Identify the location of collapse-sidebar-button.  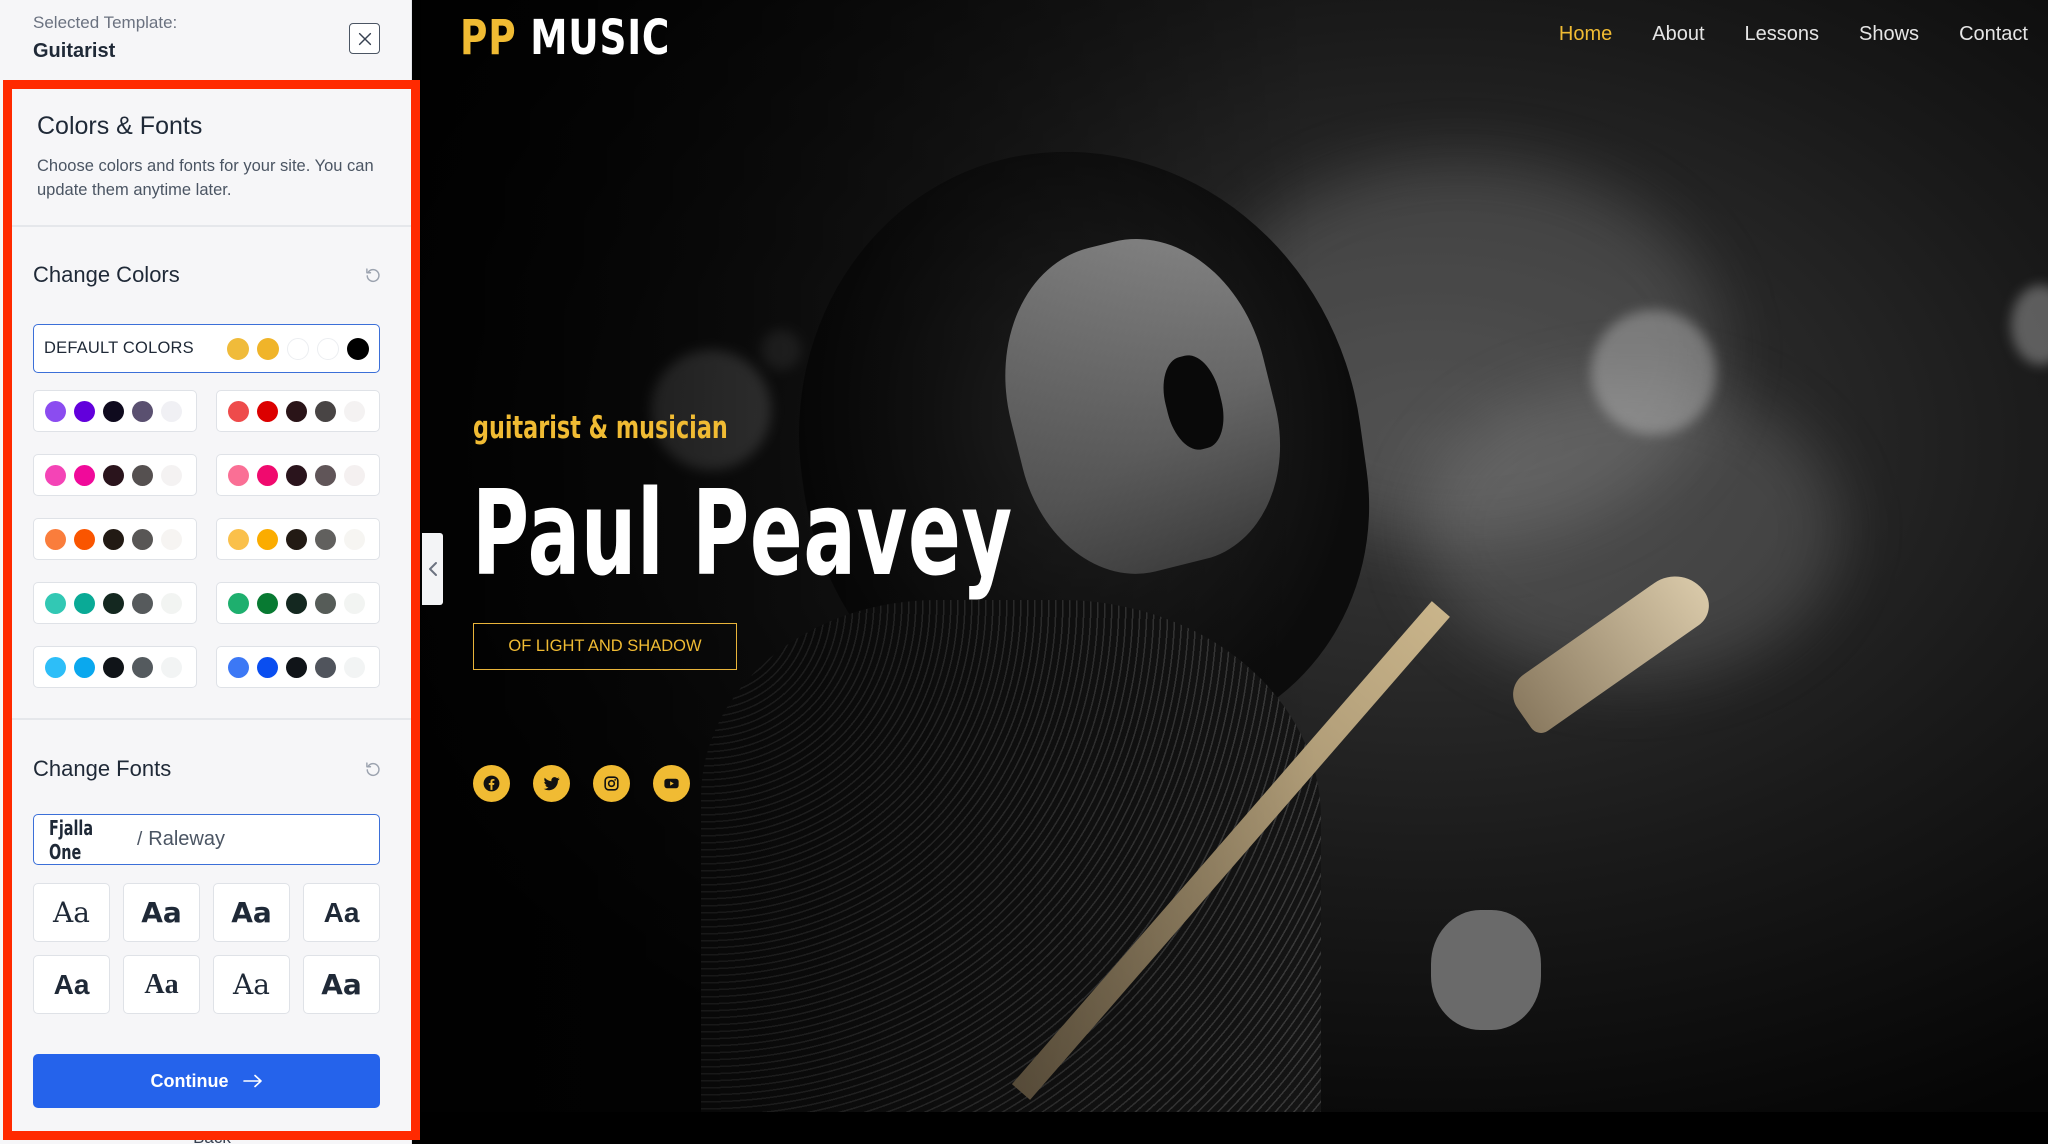
(432, 569).